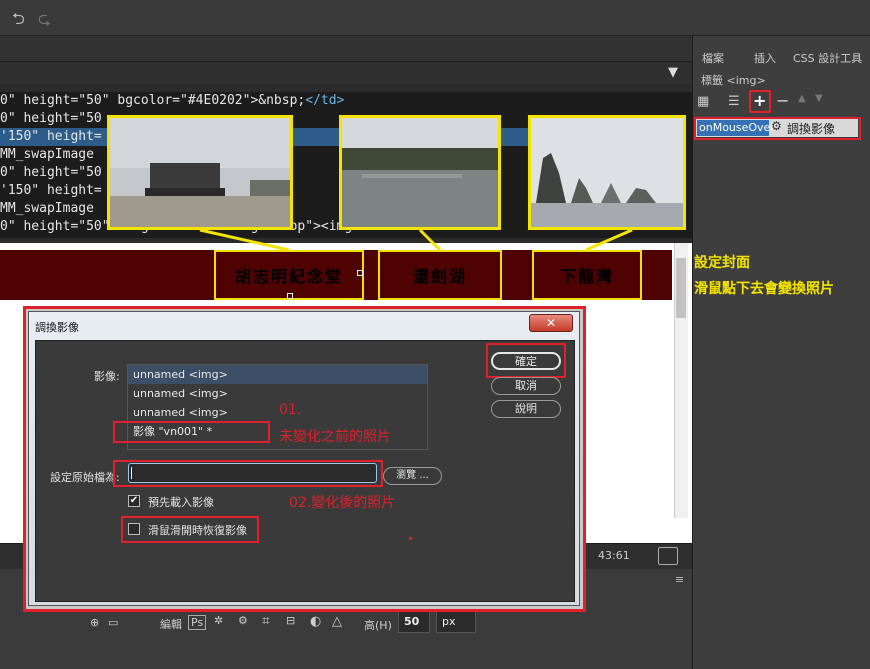  Describe the element at coordinates (266, 621) in the screenshot. I see `crop-icon: ⌗` at that location.